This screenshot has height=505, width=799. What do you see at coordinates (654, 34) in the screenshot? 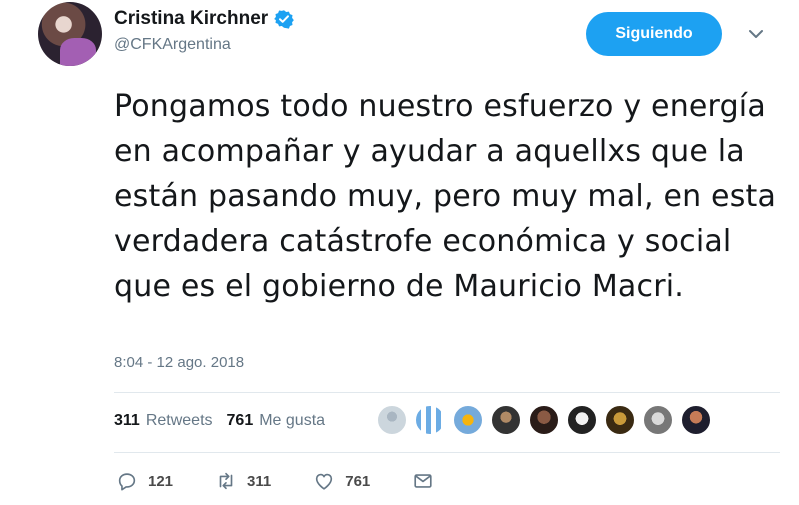
I see `following-button: Siguiendo` at bounding box center [654, 34].